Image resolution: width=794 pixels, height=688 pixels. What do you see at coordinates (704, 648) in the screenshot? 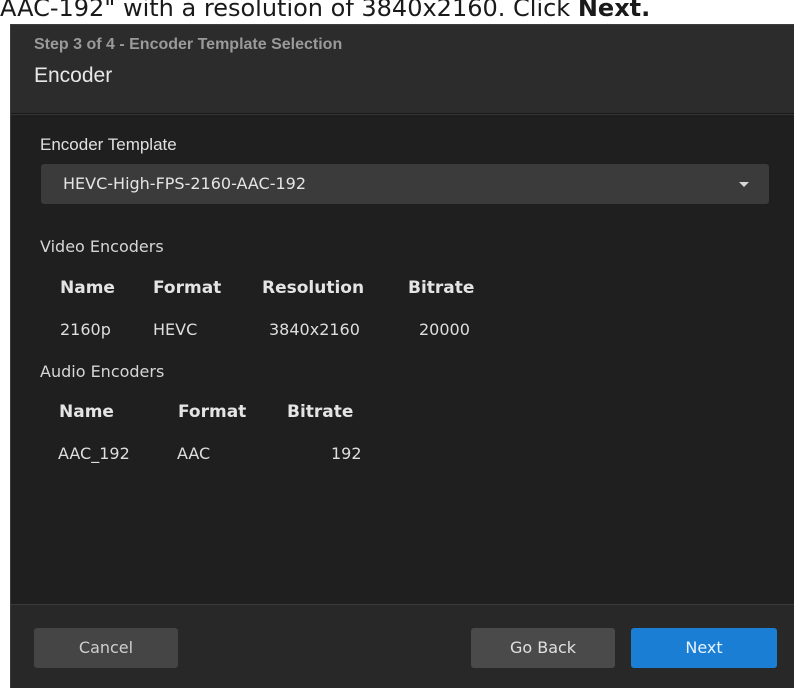
I see `next-button: Next` at bounding box center [704, 648].